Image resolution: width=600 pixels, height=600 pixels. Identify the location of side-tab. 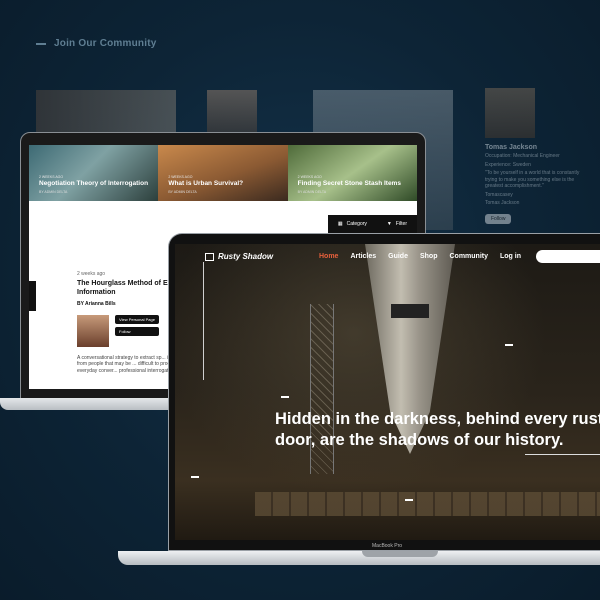
(32, 296).